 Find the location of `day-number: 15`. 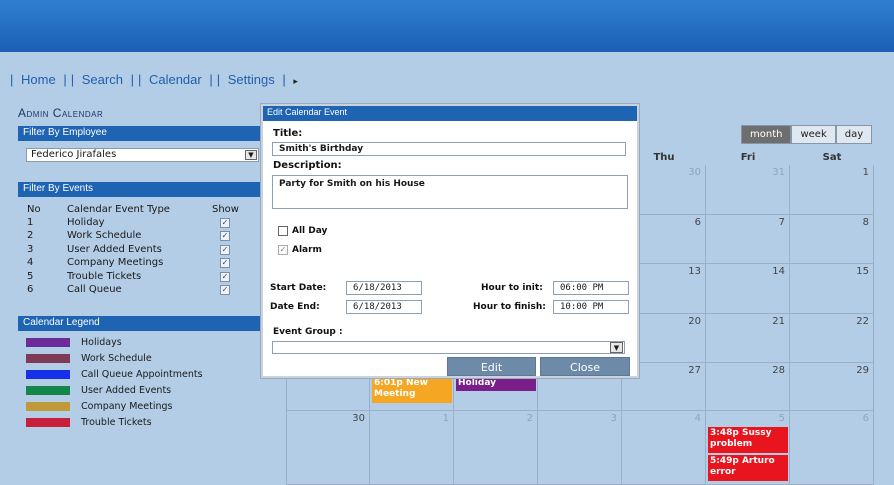

day-number: 15 is located at coordinates (862, 271).